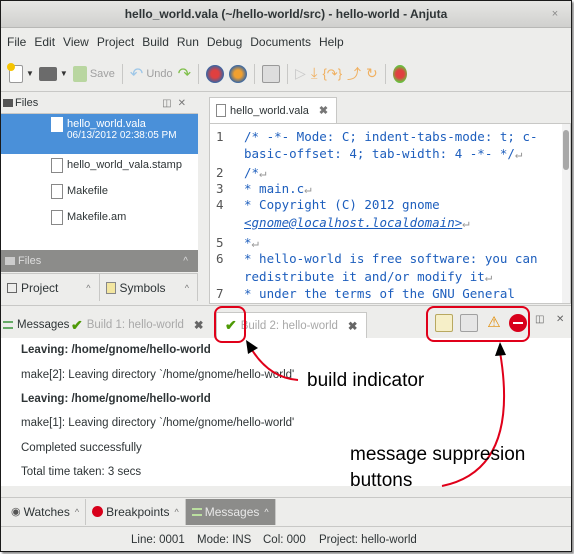 The image size is (574, 554). I want to click on window-close-button: ×, so click(555, 14).